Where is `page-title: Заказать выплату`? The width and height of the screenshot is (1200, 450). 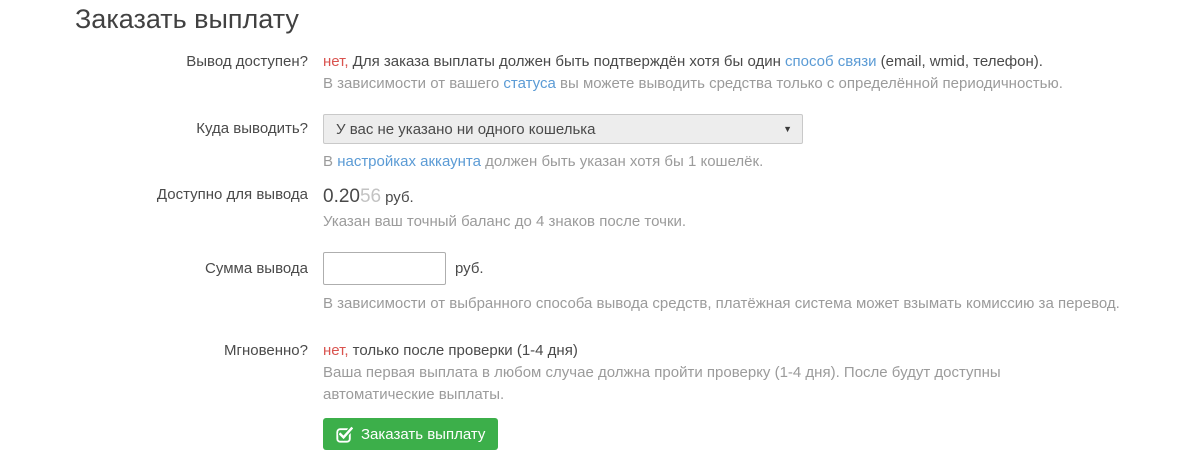 page-title: Заказать выплату is located at coordinates (187, 19).